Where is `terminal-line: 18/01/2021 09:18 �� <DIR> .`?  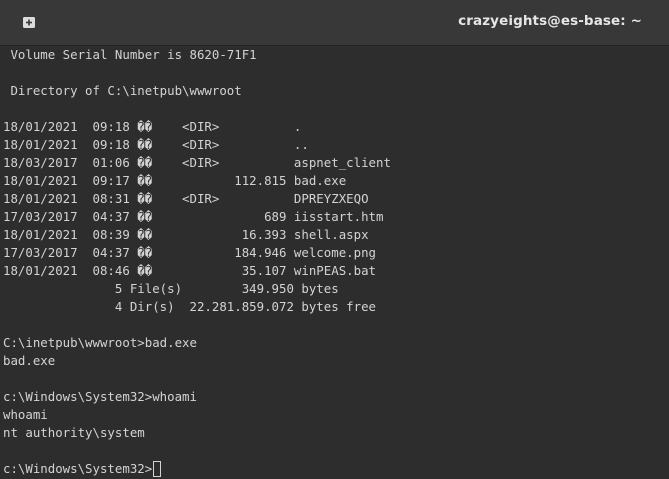 terminal-line: 18/01/2021 09:18 �� <DIR> . is located at coordinates (152, 126).